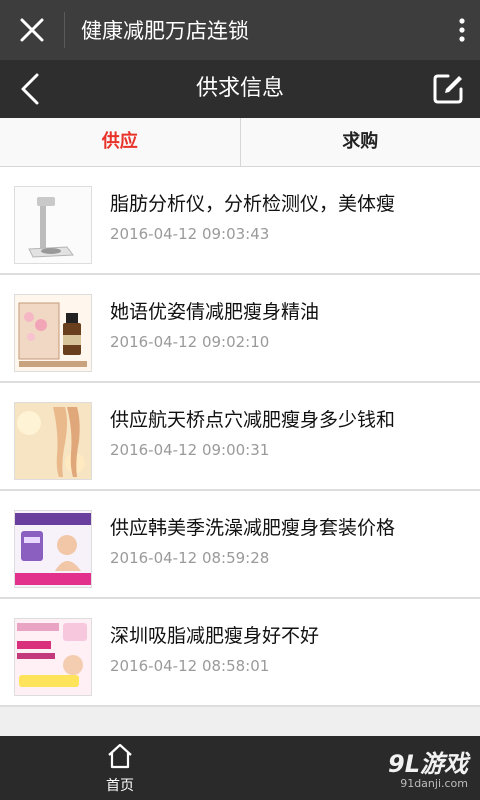 Image resolution: width=480 pixels, height=800 pixels. Describe the element at coordinates (240, 768) in the screenshot. I see `bottom-bar: 首页 9L游戏 91danji.com` at that location.